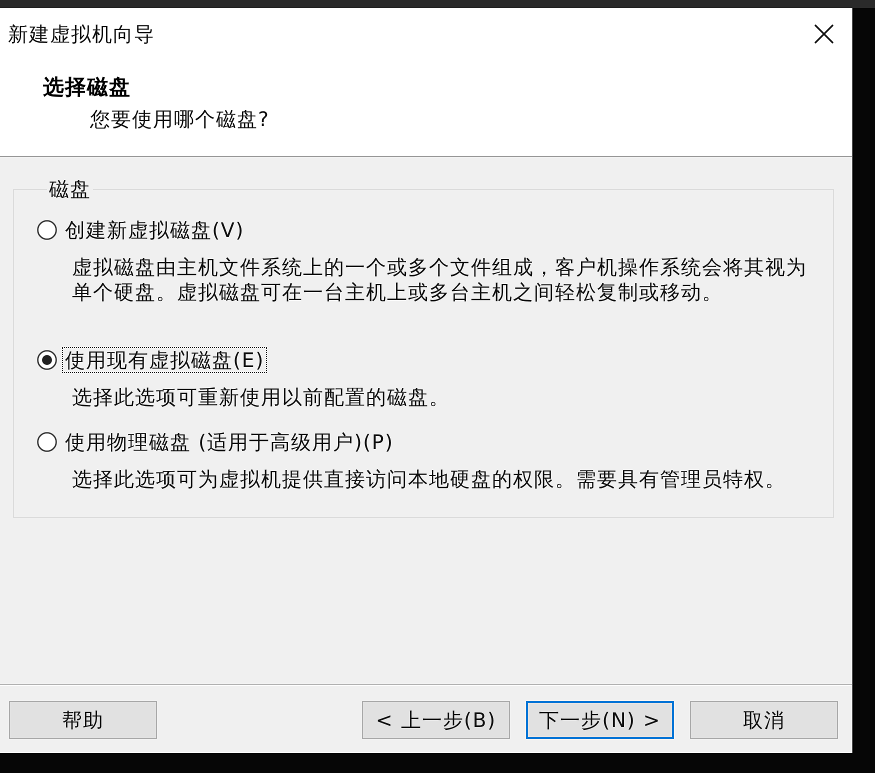  Describe the element at coordinates (180, 119) in the screenshot. I see `page-subtitle: 您要使用哪个磁盘?` at that location.